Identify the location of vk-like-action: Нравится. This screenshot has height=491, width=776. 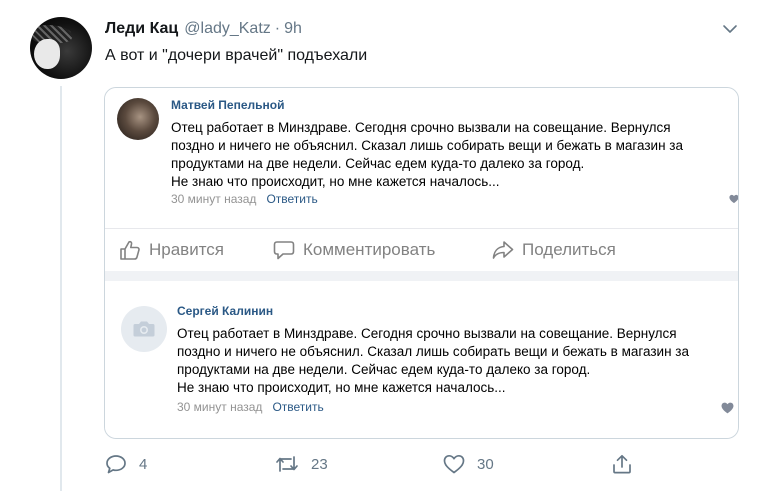
(171, 250).